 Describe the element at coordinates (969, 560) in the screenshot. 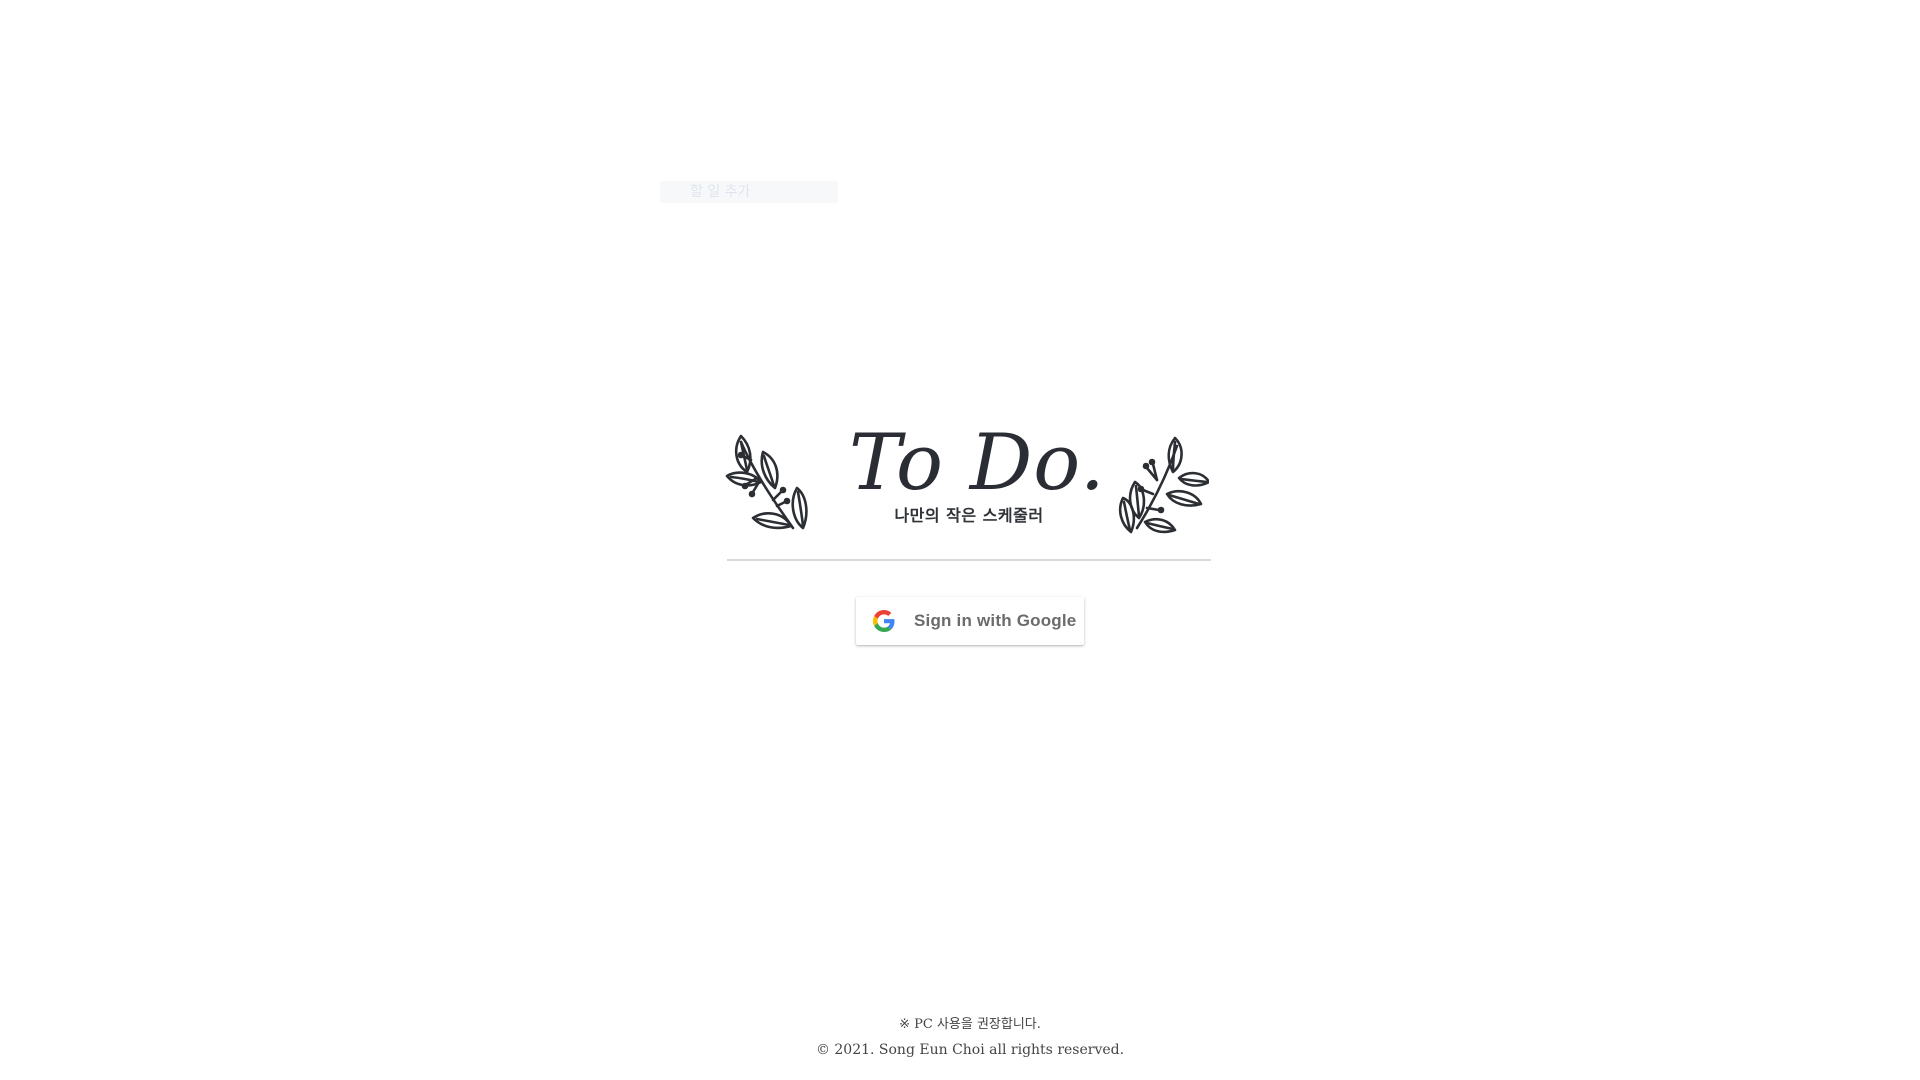

I see `divider-line` at that location.